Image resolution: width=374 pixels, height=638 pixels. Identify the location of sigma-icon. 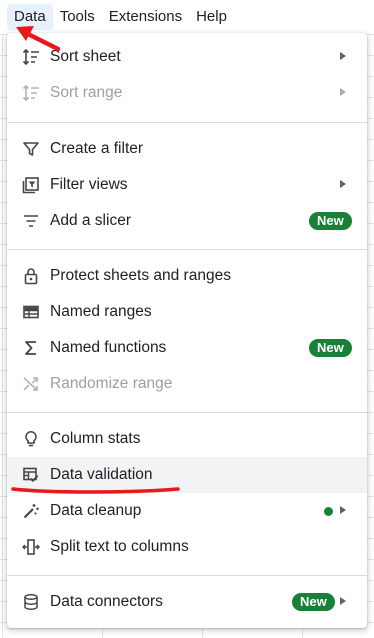
(31, 348).